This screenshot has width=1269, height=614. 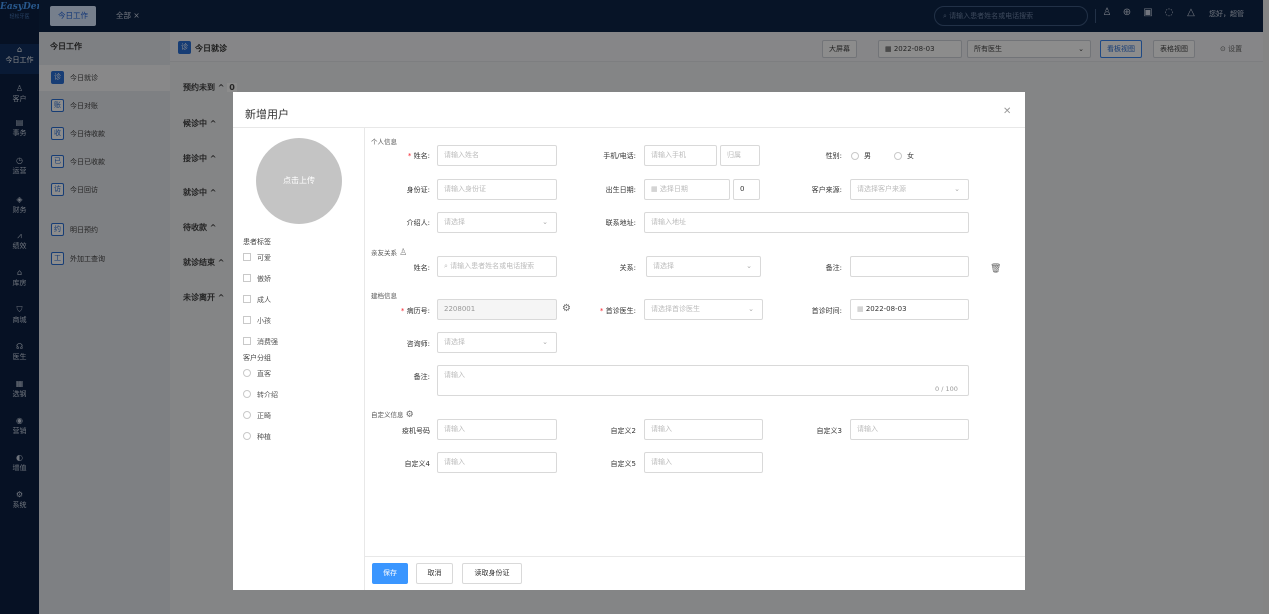 I want to click on customer-group-title: 客户分组, so click(x=257, y=358).